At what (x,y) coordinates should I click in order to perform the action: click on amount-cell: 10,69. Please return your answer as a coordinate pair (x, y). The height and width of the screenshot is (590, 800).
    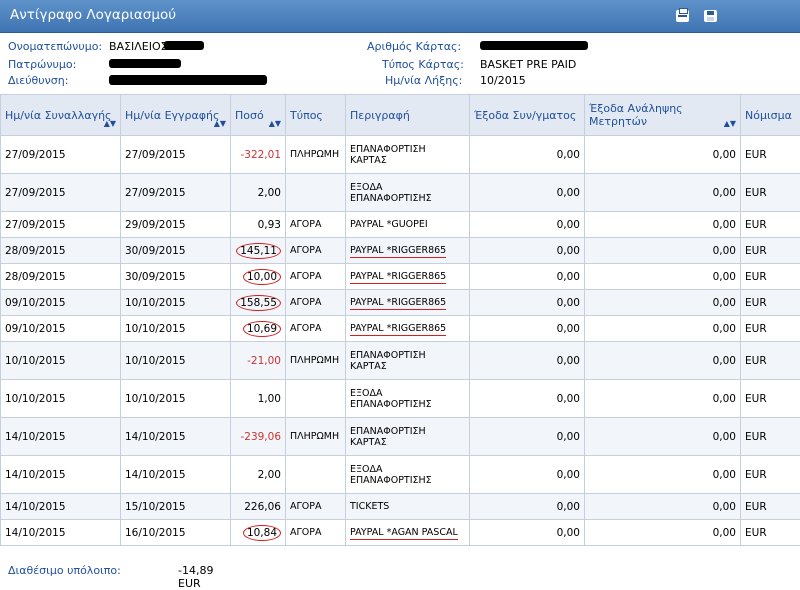
    Looking at the image, I should click on (258, 329).